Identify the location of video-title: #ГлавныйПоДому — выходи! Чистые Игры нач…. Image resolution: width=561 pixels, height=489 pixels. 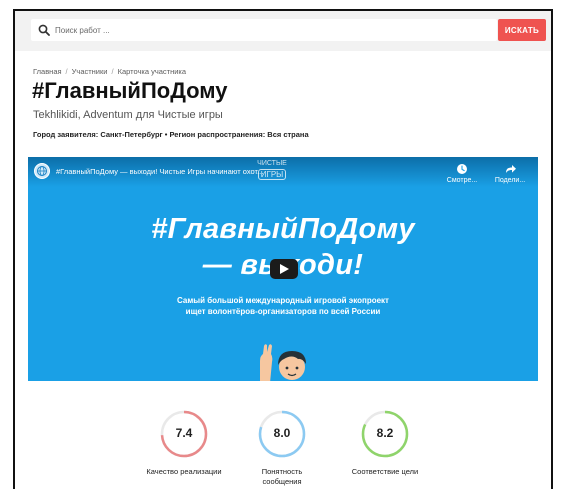
(159, 171).